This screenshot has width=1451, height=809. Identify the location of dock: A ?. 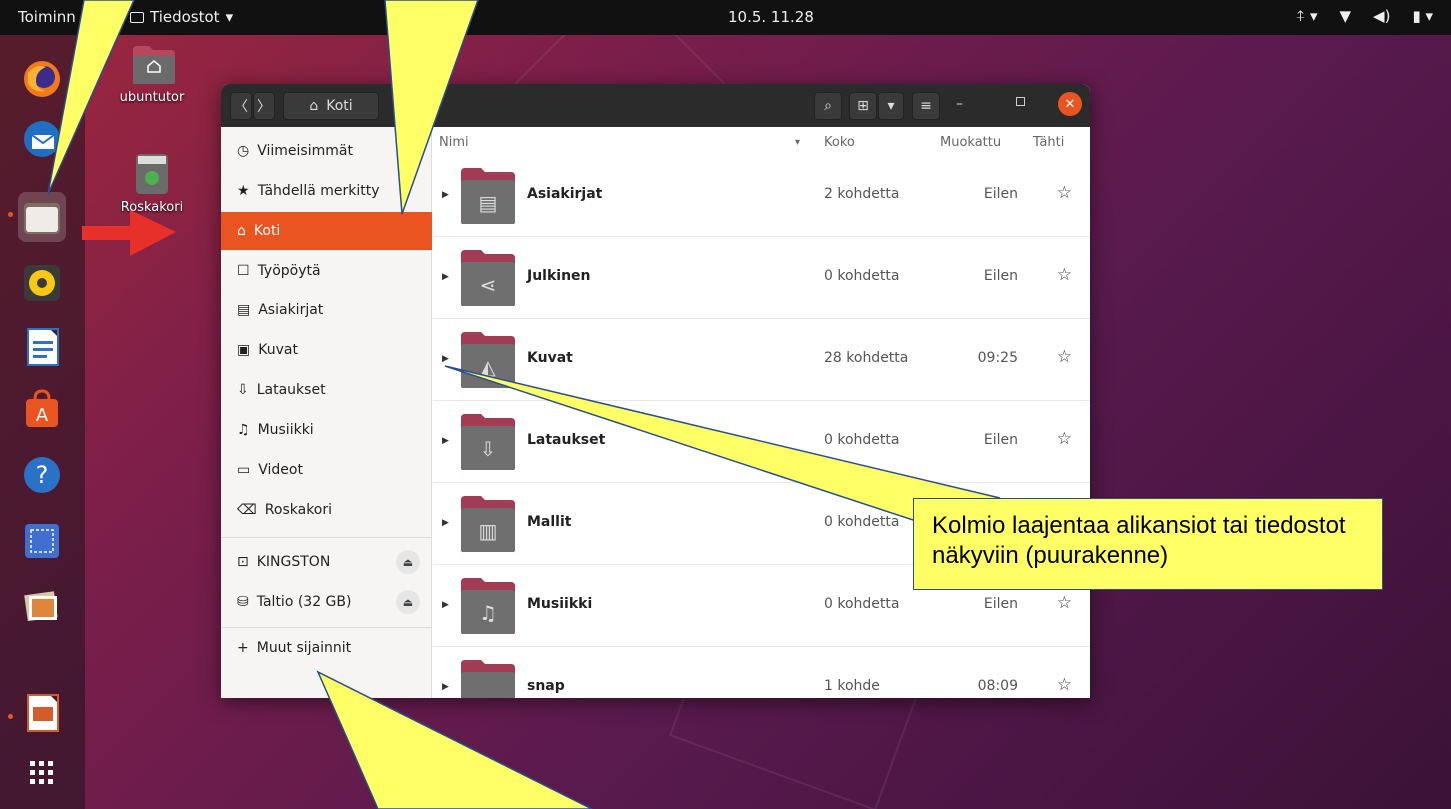
(42, 422).